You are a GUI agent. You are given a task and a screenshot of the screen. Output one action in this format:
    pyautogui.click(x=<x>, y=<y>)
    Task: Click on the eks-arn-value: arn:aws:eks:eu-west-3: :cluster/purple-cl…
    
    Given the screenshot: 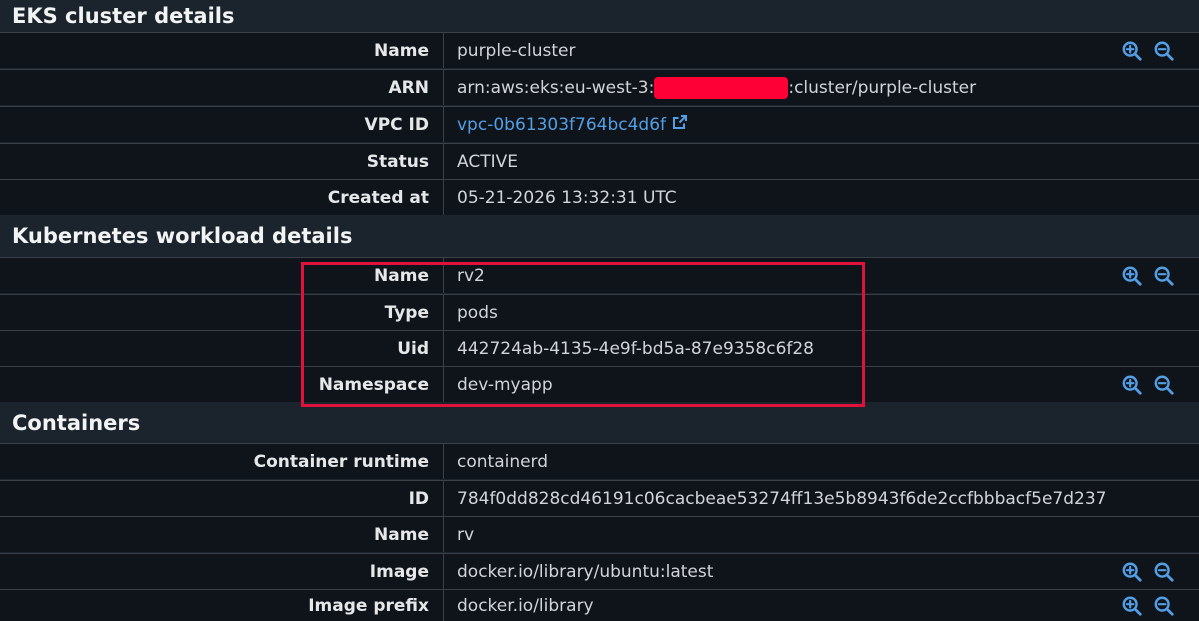 What is the action you would take?
    pyautogui.click(x=716, y=87)
    